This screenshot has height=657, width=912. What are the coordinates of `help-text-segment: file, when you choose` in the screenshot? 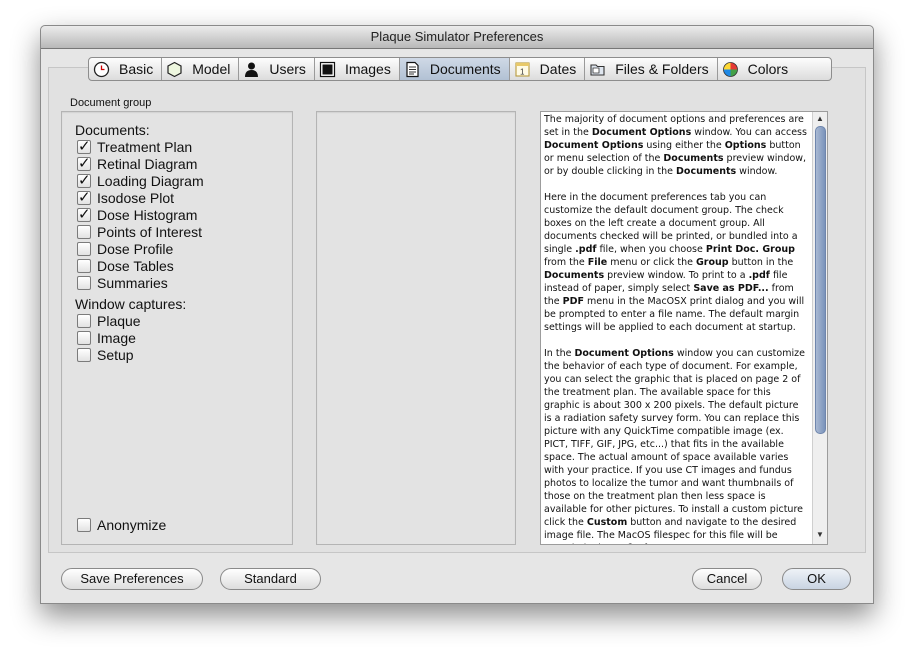 It's located at (651, 249).